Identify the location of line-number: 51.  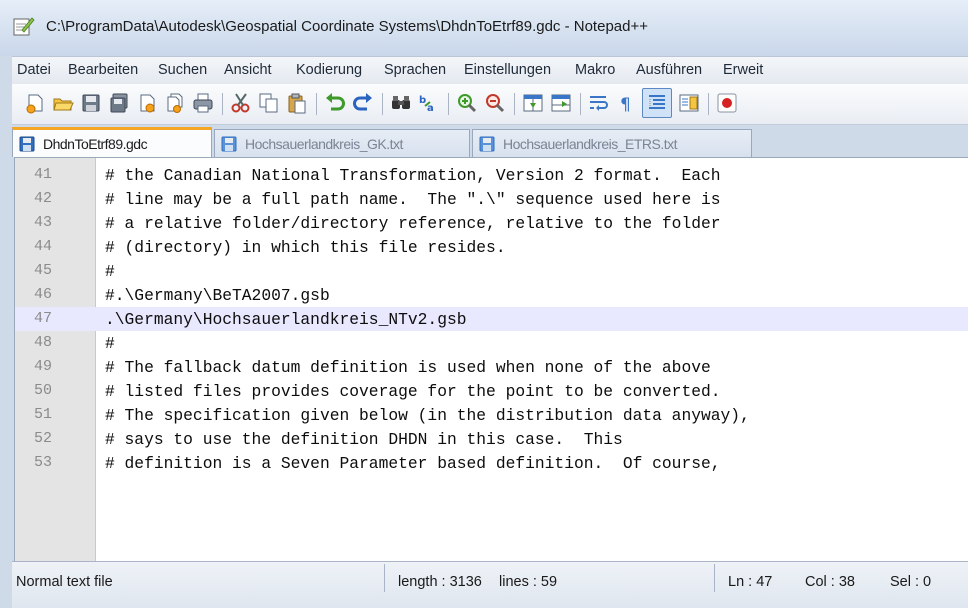
(42, 414).